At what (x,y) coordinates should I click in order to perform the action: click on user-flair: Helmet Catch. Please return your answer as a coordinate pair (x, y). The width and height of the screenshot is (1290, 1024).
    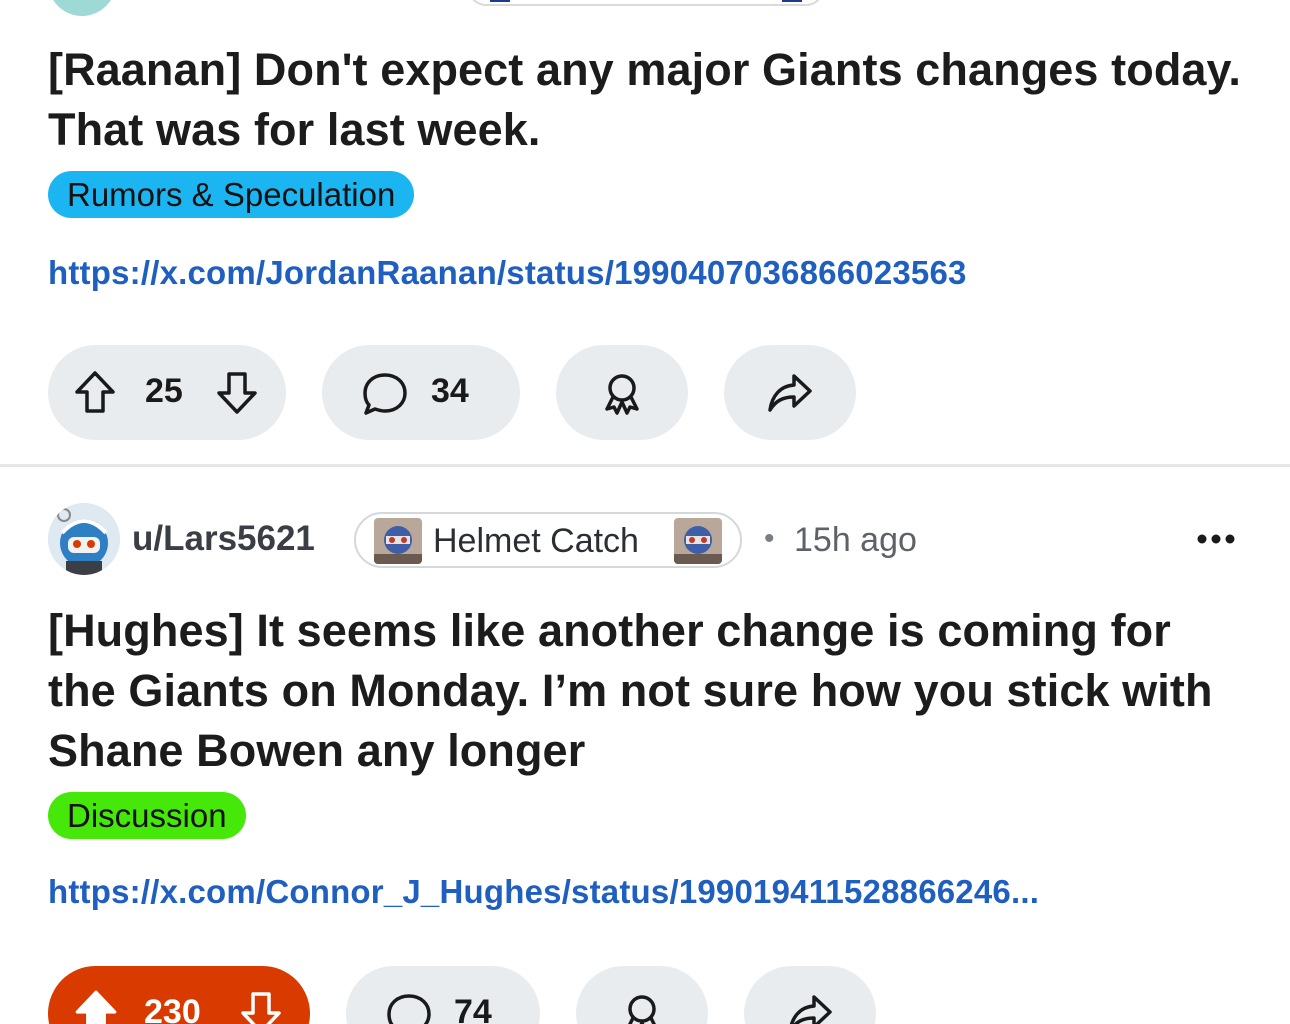
    Looking at the image, I should click on (548, 540).